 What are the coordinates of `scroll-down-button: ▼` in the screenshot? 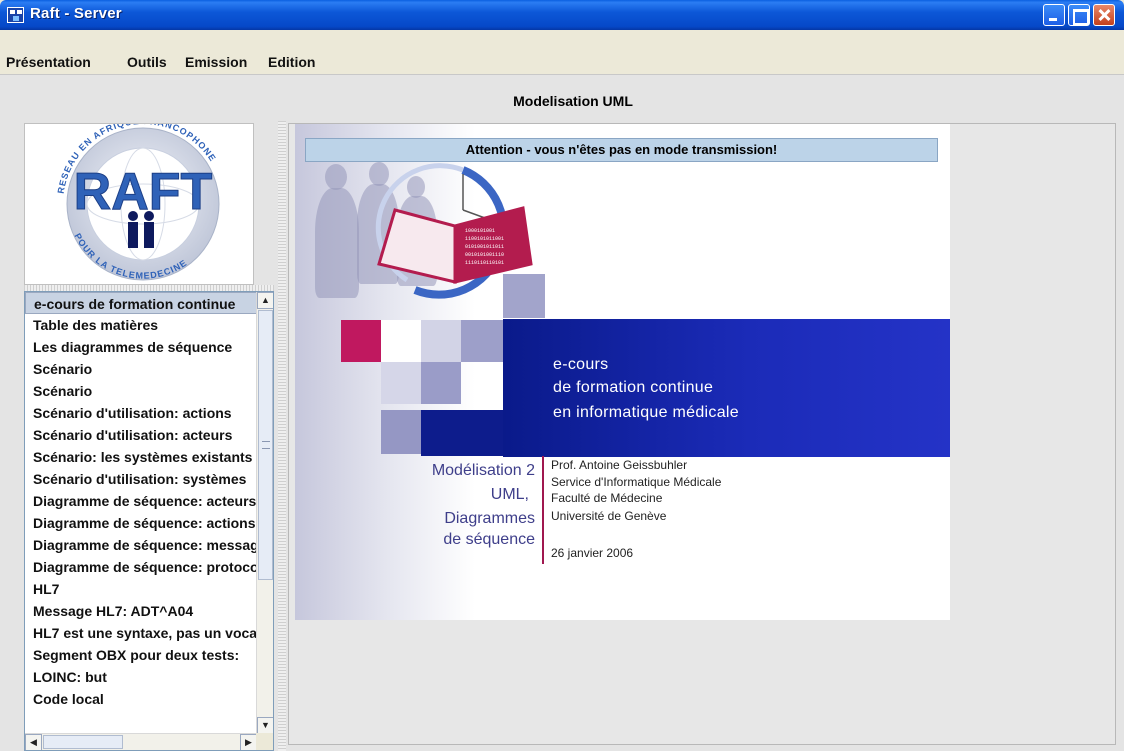 It's located at (265, 725).